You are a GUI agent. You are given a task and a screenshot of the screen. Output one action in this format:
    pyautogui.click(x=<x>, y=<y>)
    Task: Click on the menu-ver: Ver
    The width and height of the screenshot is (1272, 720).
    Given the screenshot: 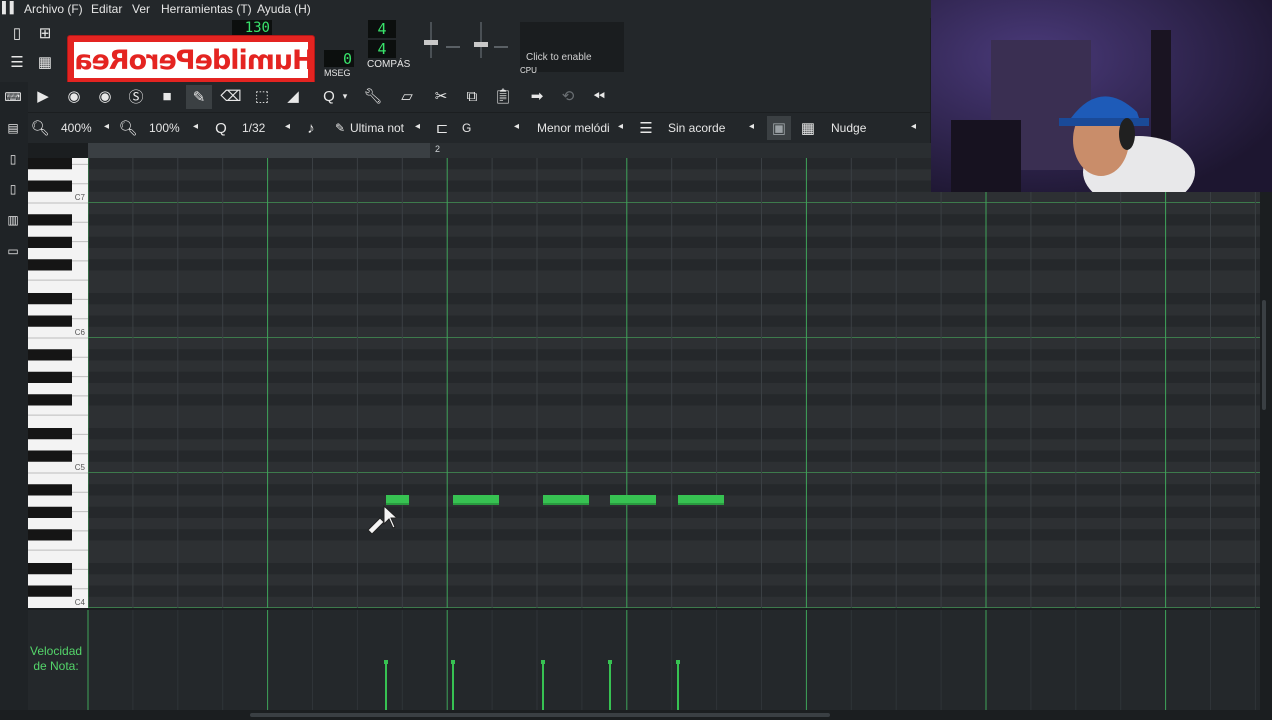 What is the action you would take?
    pyautogui.click(x=141, y=9)
    